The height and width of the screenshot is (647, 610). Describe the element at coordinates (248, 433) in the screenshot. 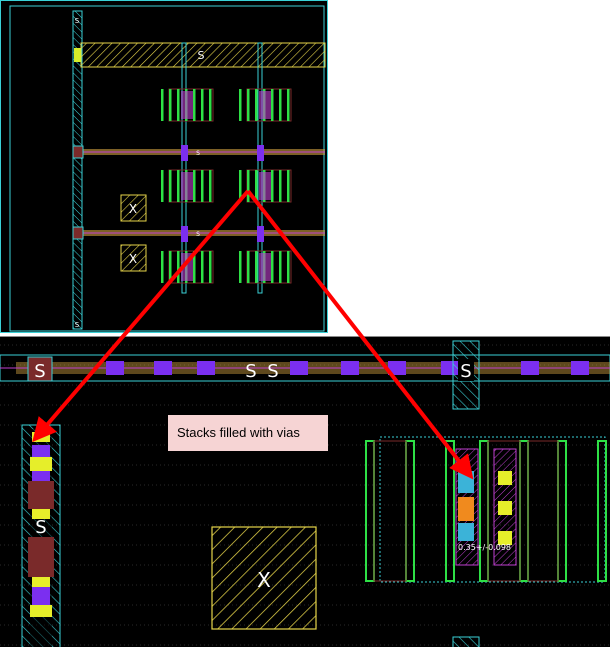

I see `callout-note: Stacks filled with vias` at that location.